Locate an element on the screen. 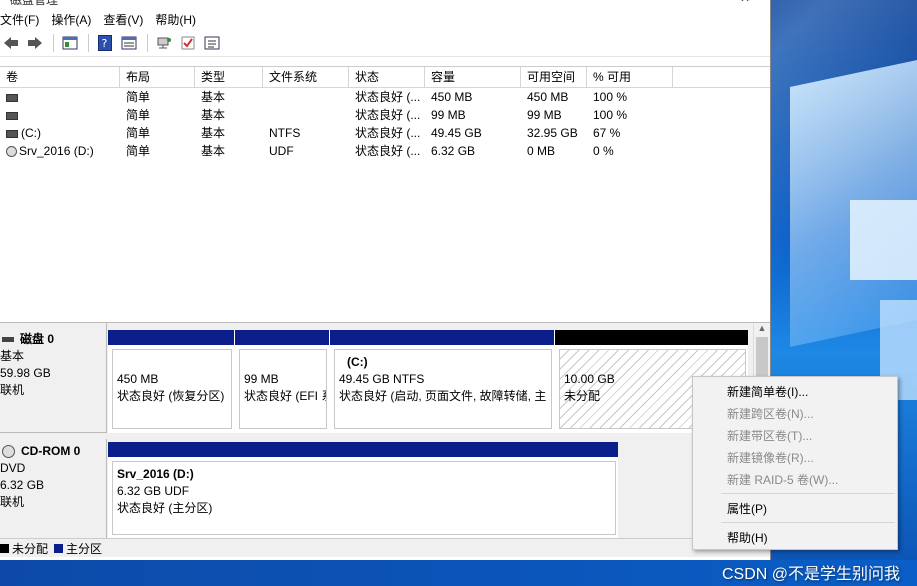 The image size is (917, 586). partition-size: 49.45 GB NTFS is located at coordinates (382, 379).